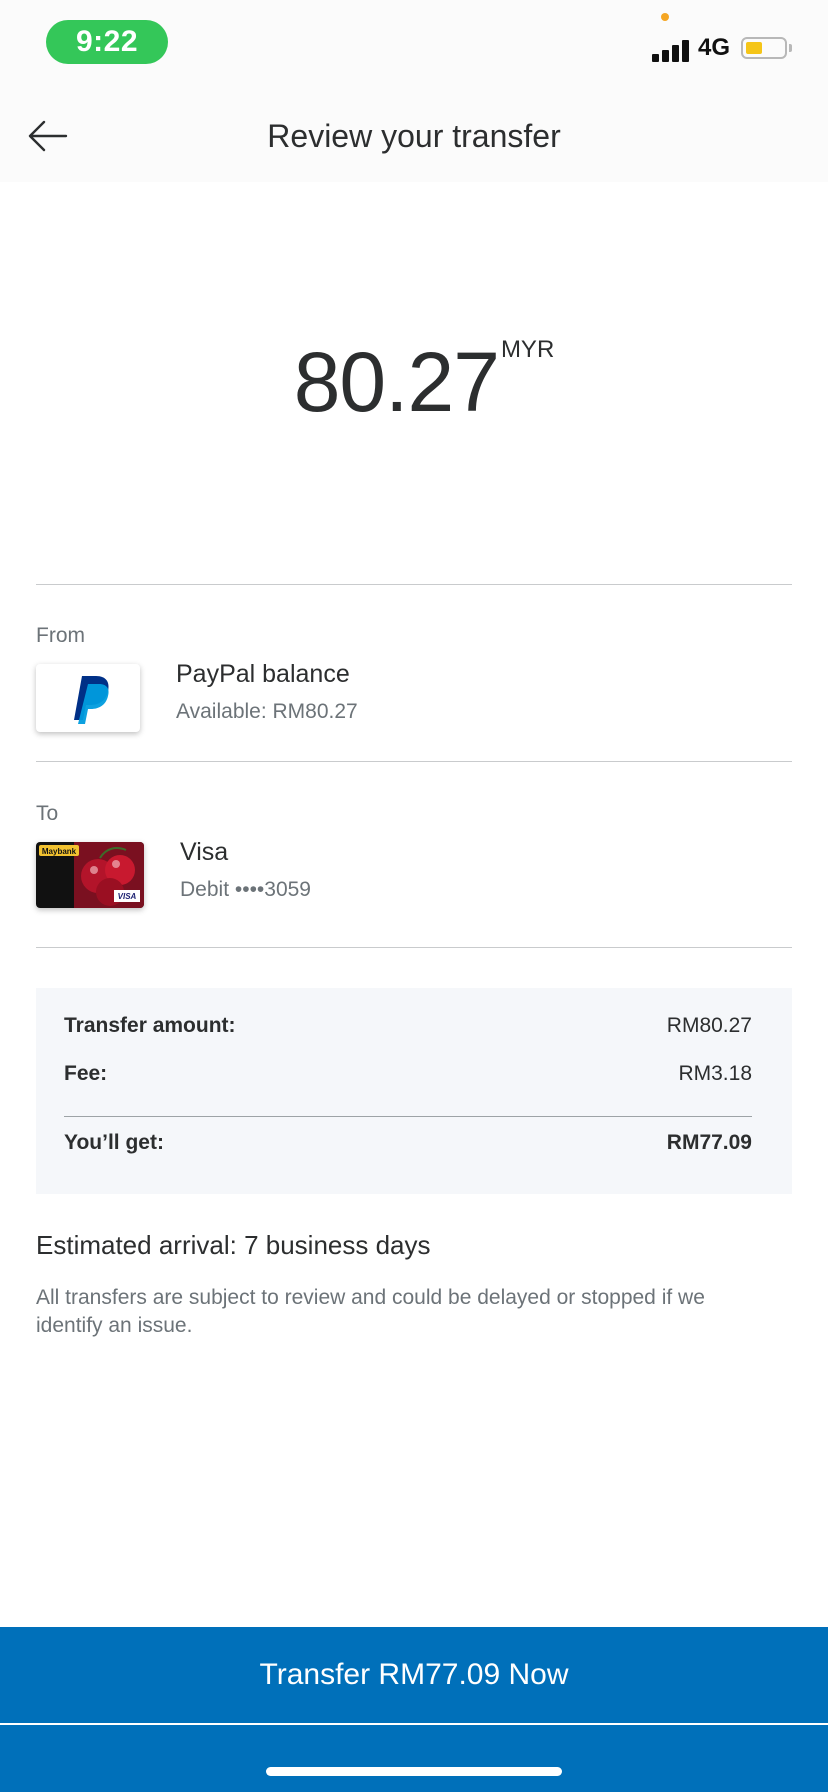 This screenshot has height=1792, width=828. Describe the element at coordinates (91, 700) in the screenshot. I see `paypal-logo-icon` at that location.